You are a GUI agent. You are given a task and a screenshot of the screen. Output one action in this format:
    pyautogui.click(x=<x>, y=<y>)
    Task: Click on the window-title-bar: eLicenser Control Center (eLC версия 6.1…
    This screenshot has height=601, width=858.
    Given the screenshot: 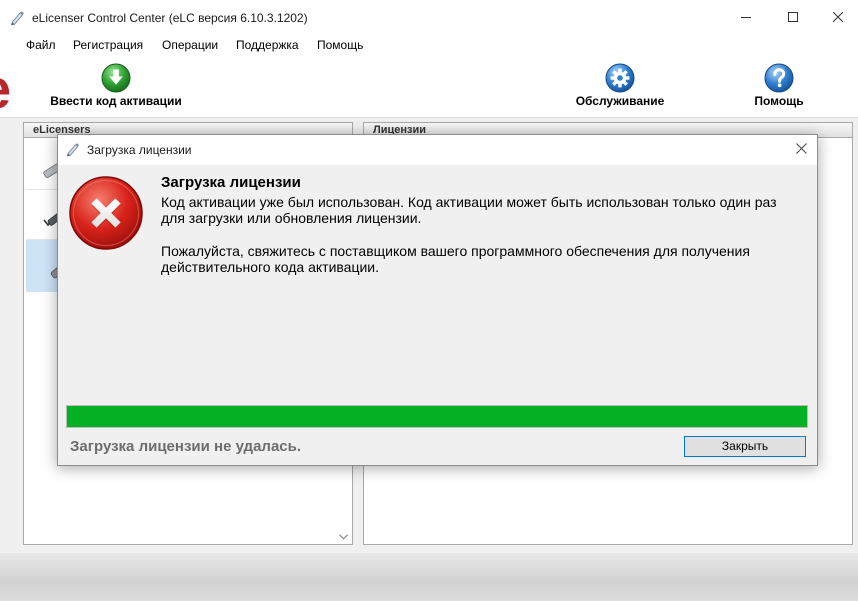 What is the action you would take?
    pyautogui.click(x=429, y=17)
    